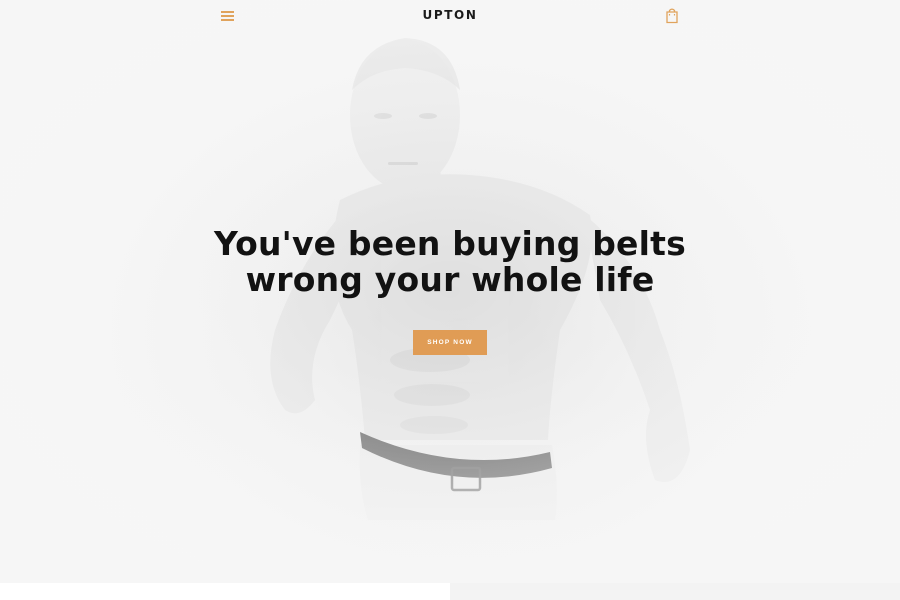  I want to click on hero-headline-line2: wrong your whole life, so click(450, 279).